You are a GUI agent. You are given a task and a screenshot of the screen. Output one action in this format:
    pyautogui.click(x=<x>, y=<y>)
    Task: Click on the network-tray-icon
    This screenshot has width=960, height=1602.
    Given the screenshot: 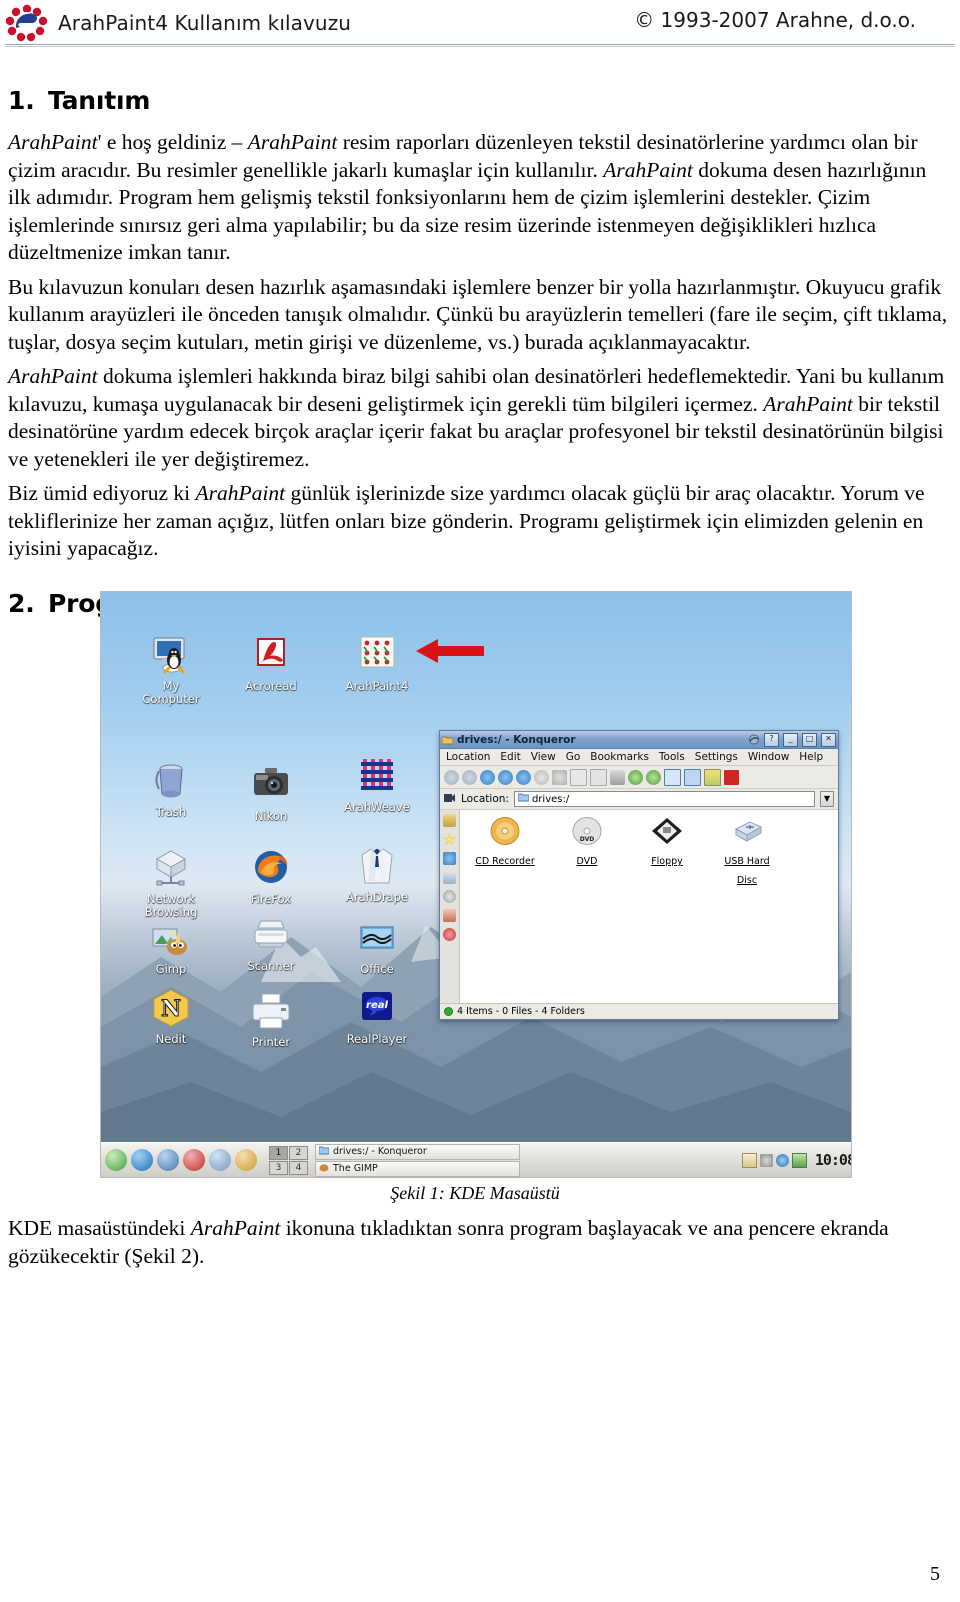 What is the action you would take?
    pyautogui.click(x=782, y=1160)
    